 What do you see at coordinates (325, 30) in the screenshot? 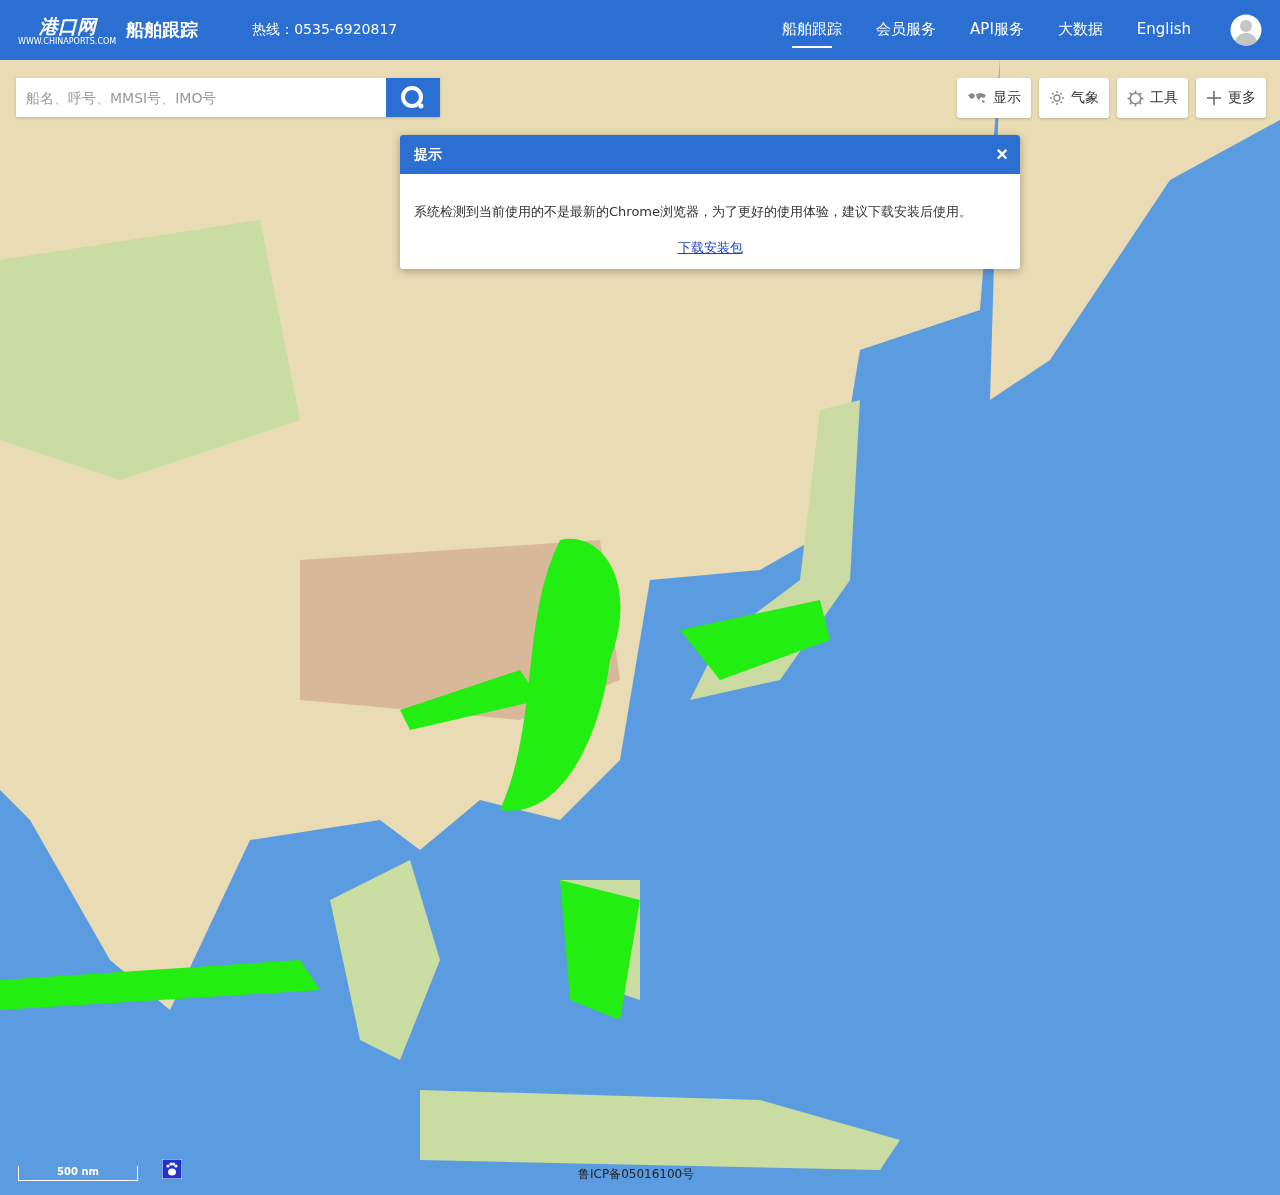
I see `hotline-text: 热线：0535-6920817` at bounding box center [325, 30].